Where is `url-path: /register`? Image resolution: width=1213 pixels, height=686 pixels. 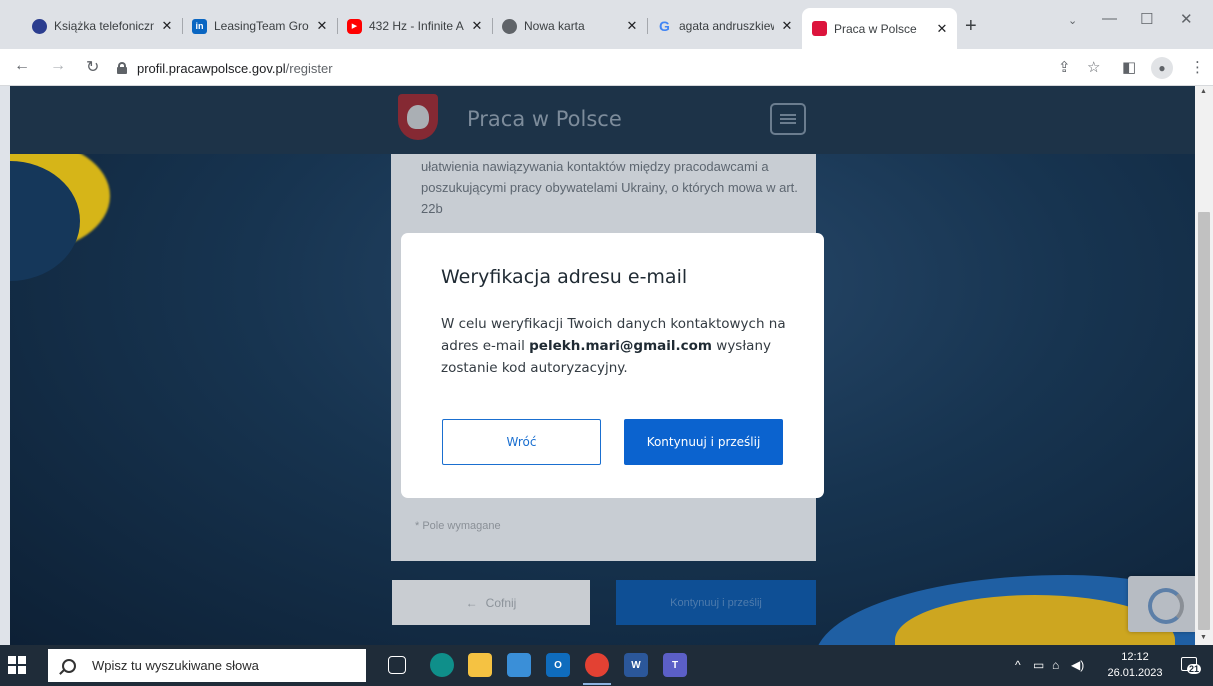 url-path: /register is located at coordinates (309, 68).